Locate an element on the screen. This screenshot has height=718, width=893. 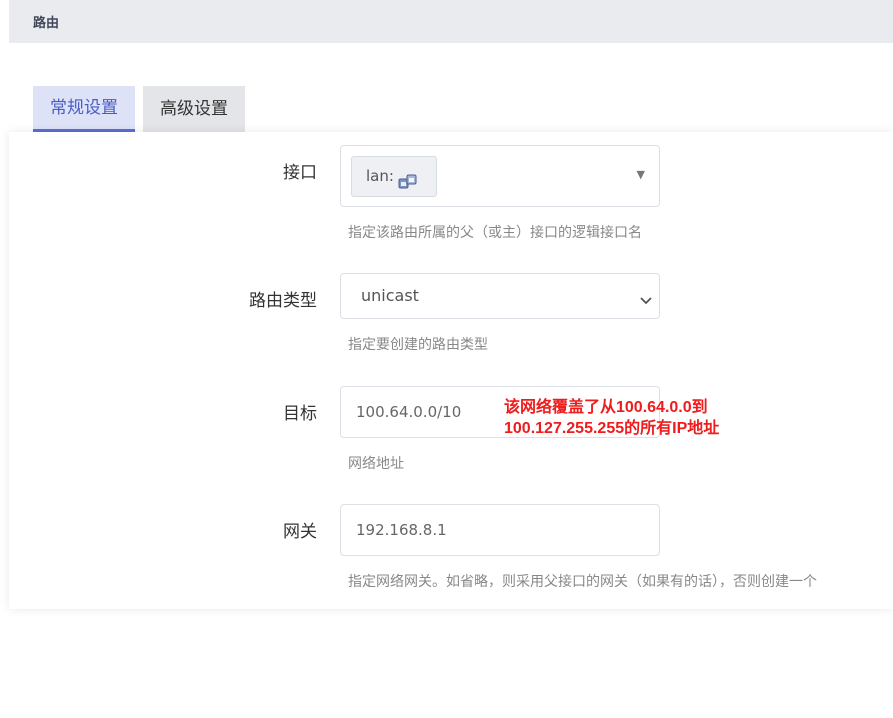
network-ports-icon is located at coordinates (408, 187).